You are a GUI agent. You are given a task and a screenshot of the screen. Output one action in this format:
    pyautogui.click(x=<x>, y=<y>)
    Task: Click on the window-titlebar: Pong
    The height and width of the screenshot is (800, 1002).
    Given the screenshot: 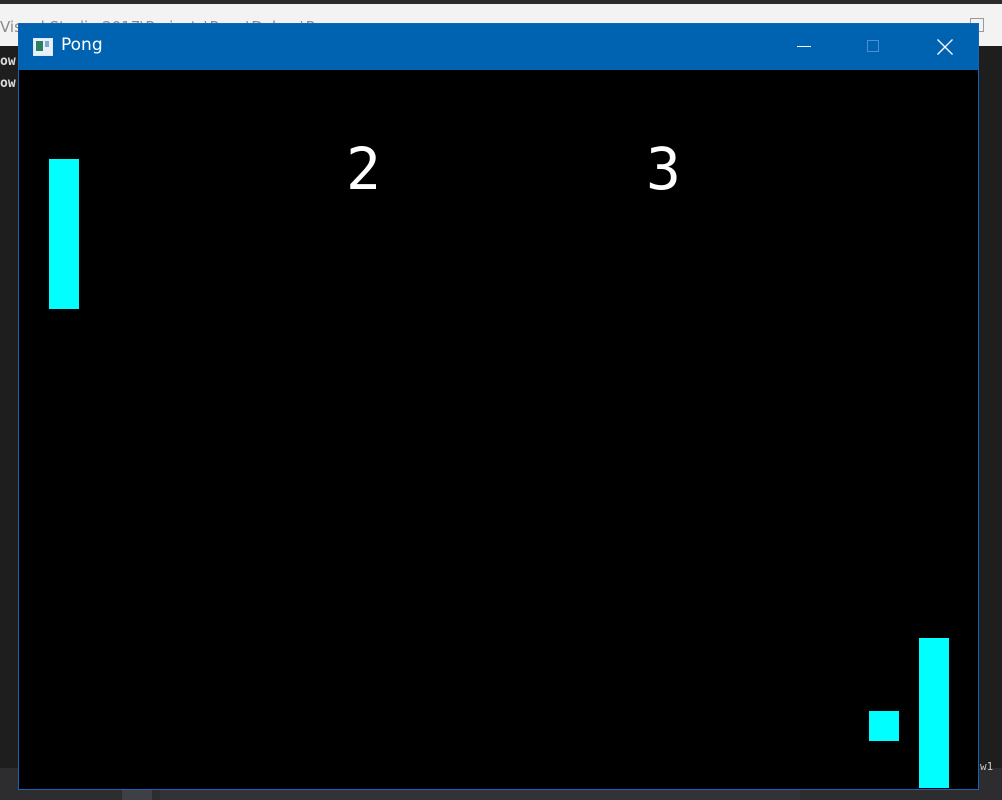 What is the action you would take?
    pyautogui.click(x=498, y=47)
    